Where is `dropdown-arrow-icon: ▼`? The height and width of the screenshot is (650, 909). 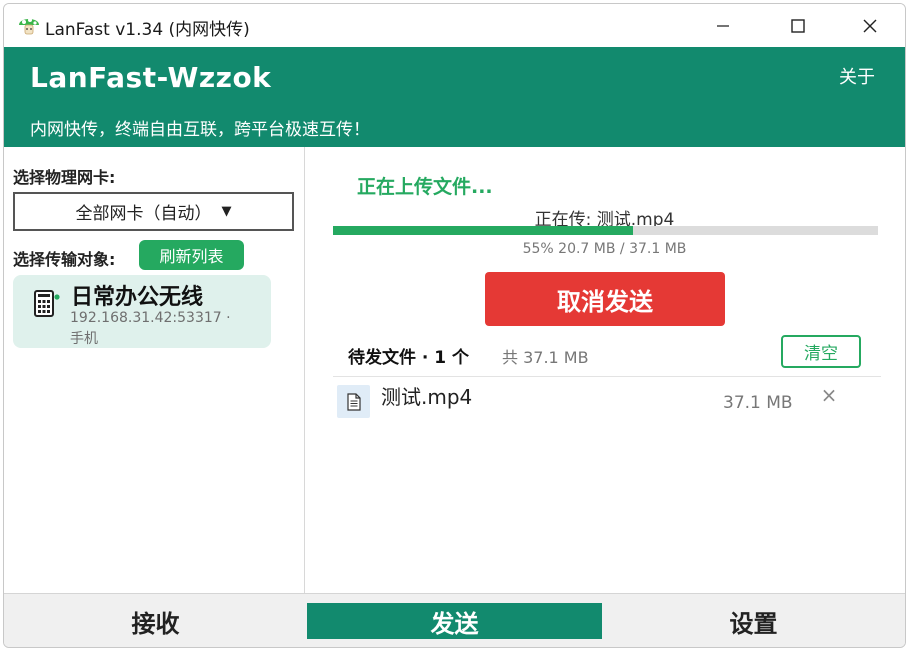 dropdown-arrow-icon: ▼ is located at coordinates (226, 211).